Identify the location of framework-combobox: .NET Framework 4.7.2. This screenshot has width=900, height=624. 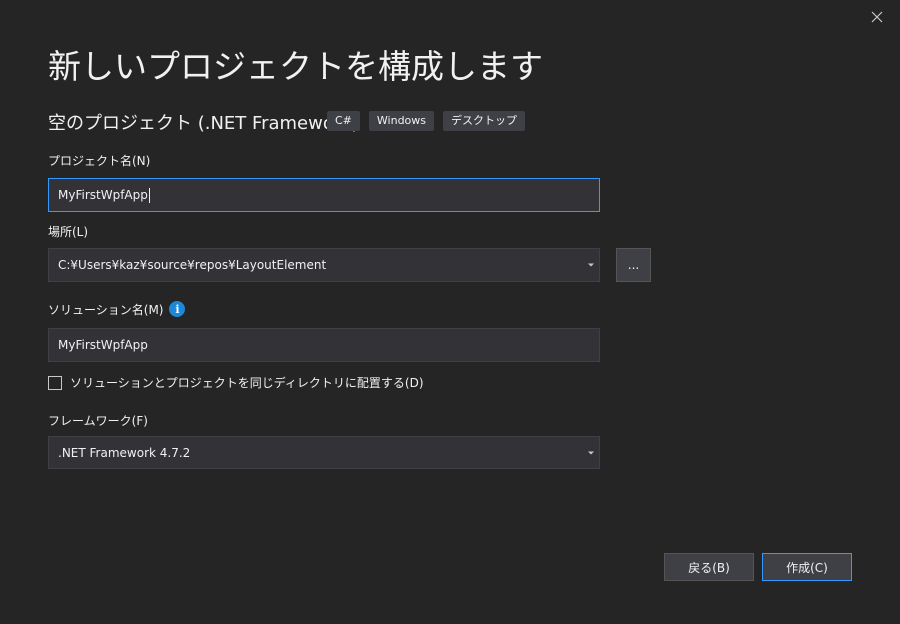
(324, 452).